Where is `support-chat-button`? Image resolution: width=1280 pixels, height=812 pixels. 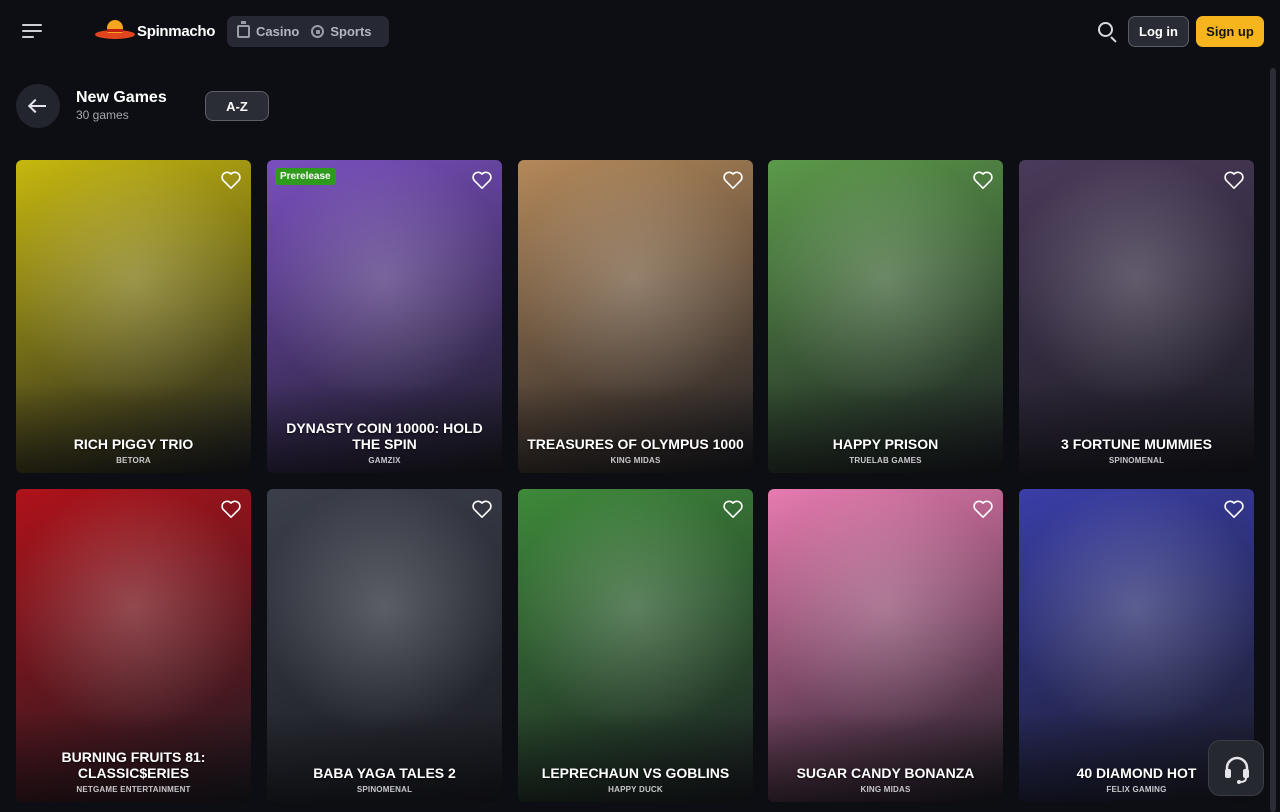
support-chat-button is located at coordinates (1236, 768).